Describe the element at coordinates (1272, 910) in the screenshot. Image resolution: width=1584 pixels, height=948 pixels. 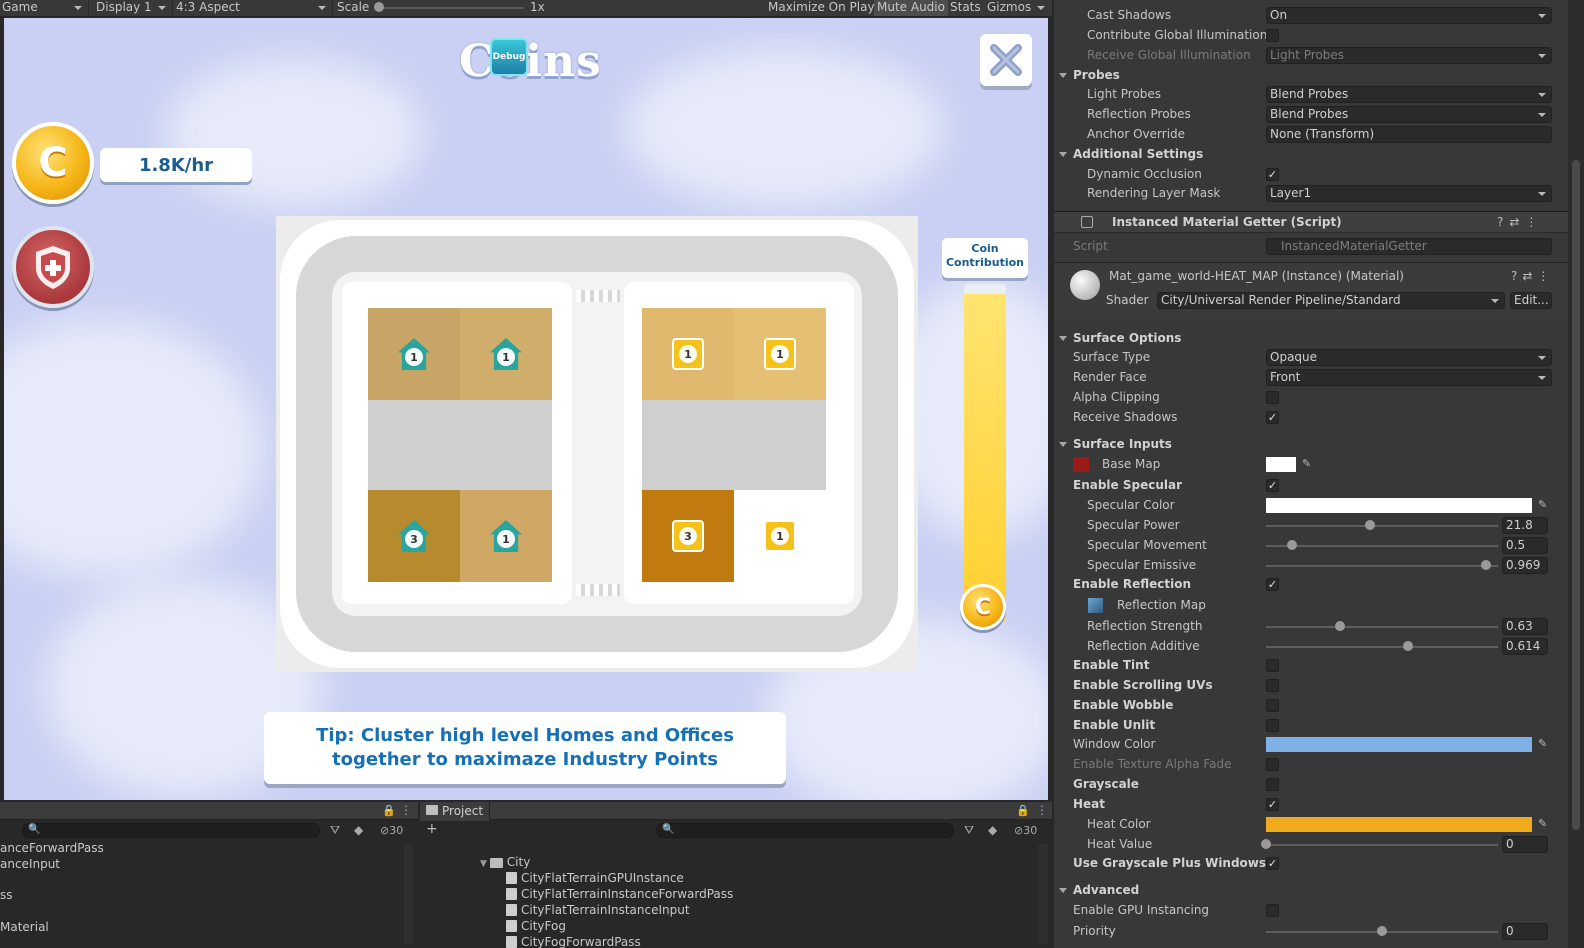
I see `enable-gpu-instancing-checkbox` at that location.